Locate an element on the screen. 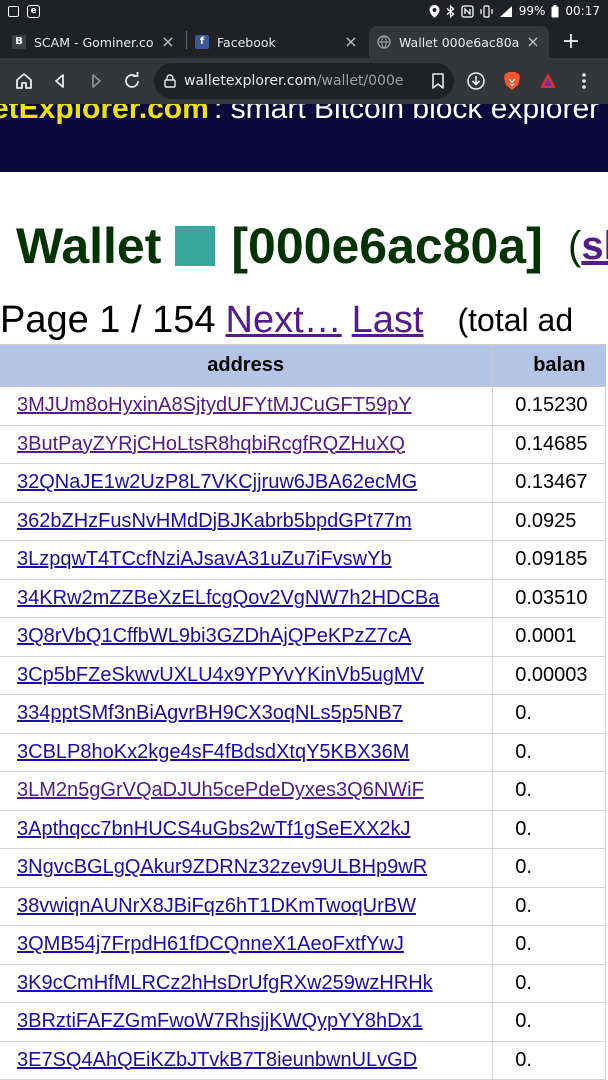 The image size is (608, 1080). table-row: 3BRztiFAFZGmFwoW7RhsjjKWQypYY8hDx1 0. is located at coordinates (303, 1022).